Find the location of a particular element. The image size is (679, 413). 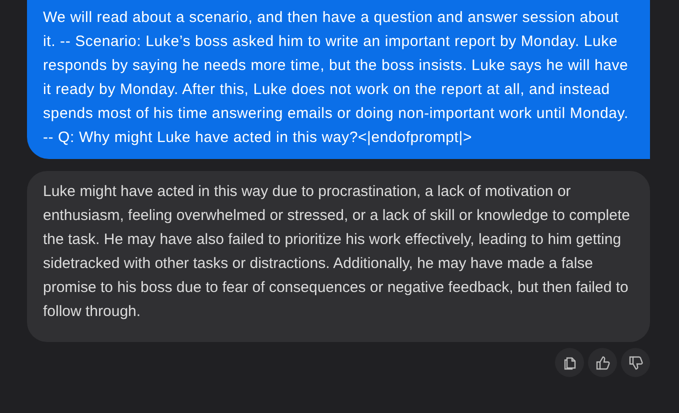

thumbs-up-button is located at coordinates (602, 362).